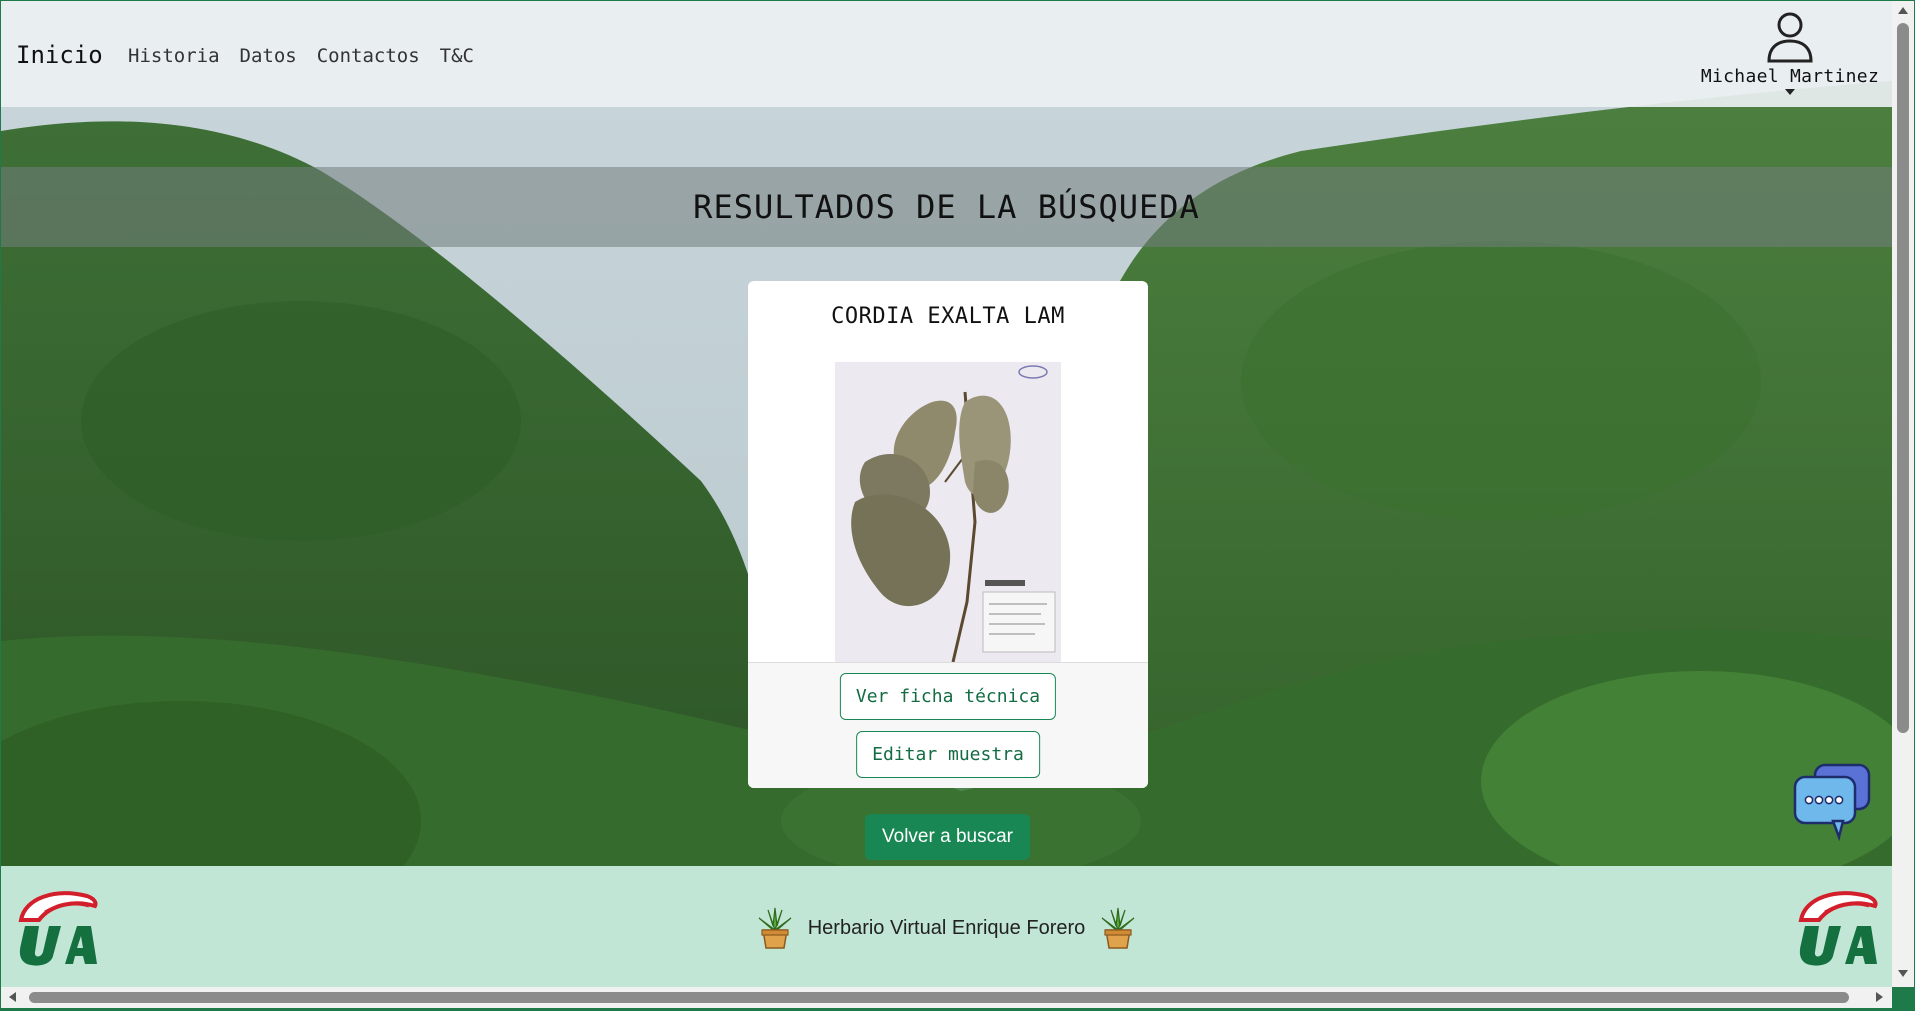  What do you see at coordinates (457, 56) in the screenshot?
I see `nav-link-terms: T&C` at bounding box center [457, 56].